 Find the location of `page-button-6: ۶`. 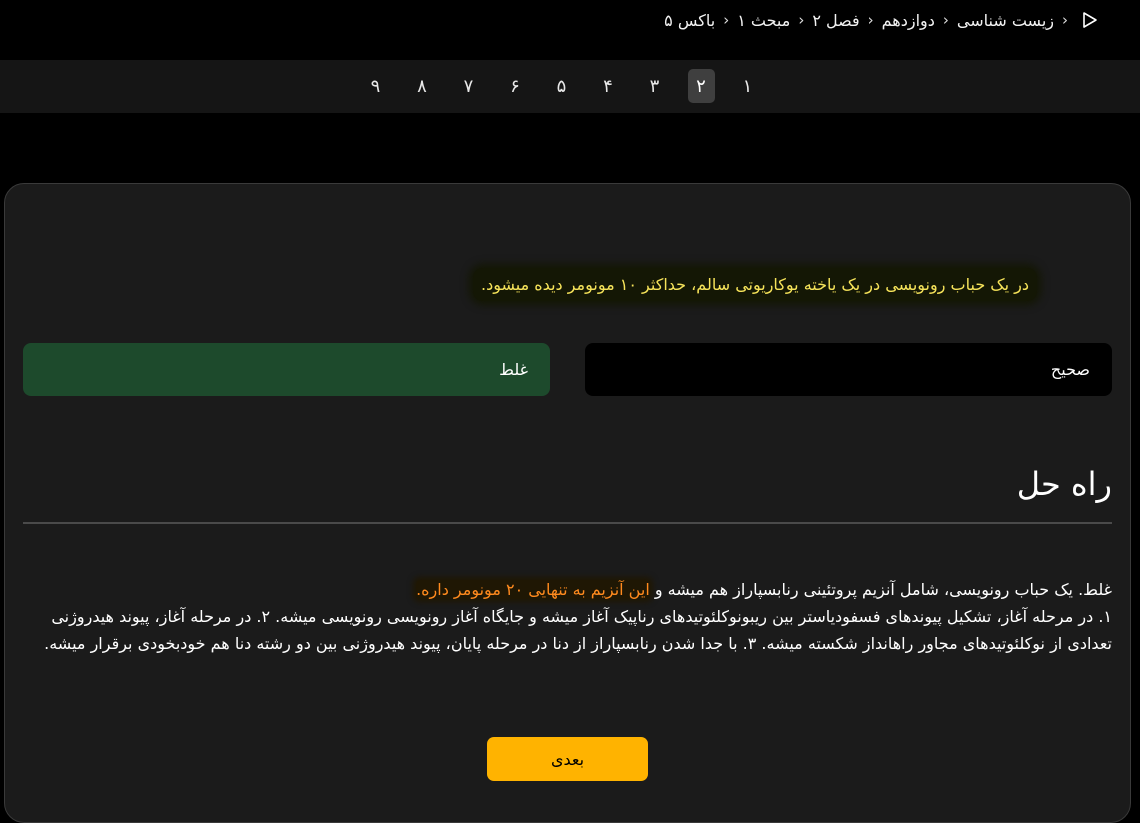

page-button-6: ۶ is located at coordinates (515, 86).